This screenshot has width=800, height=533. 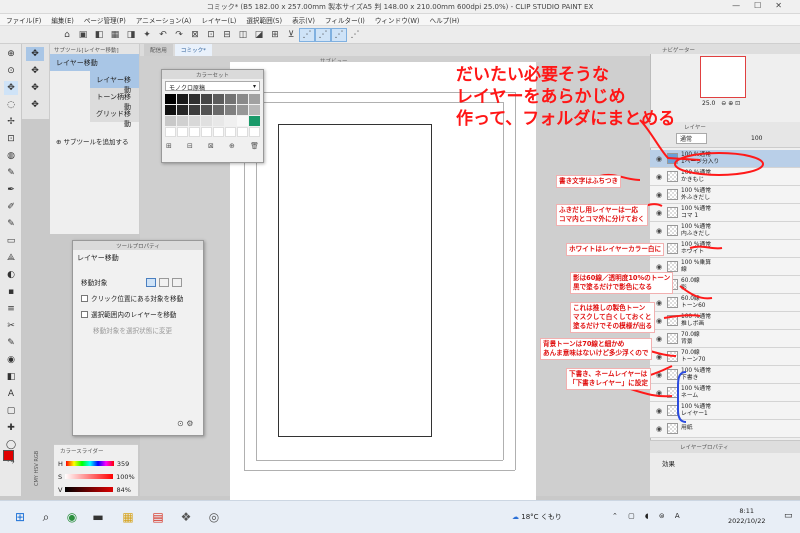 What do you see at coordinates (788, 516) in the screenshot?
I see `notification-icon: ▭` at bounding box center [788, 516].